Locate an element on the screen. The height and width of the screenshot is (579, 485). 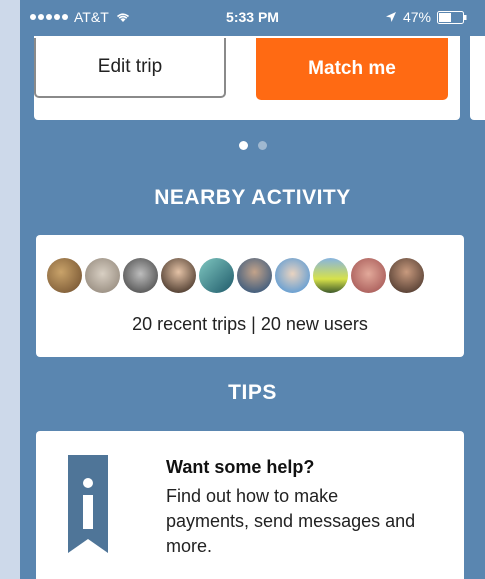
status-bar: AT&T 5:33 PM 47% is located at coordinates (252, 18).